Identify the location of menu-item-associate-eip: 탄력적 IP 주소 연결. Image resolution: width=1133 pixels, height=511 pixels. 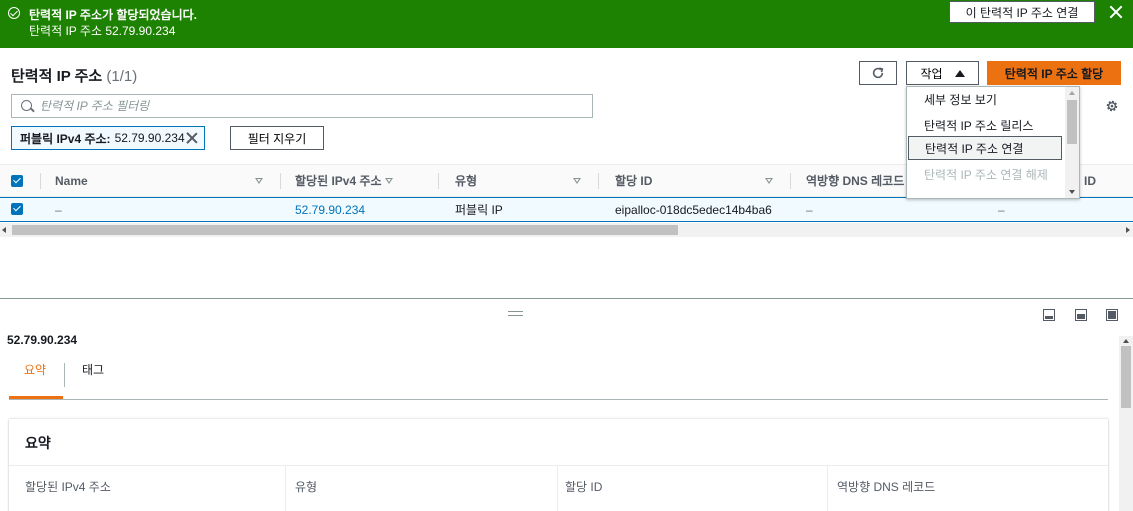
(985, 148).